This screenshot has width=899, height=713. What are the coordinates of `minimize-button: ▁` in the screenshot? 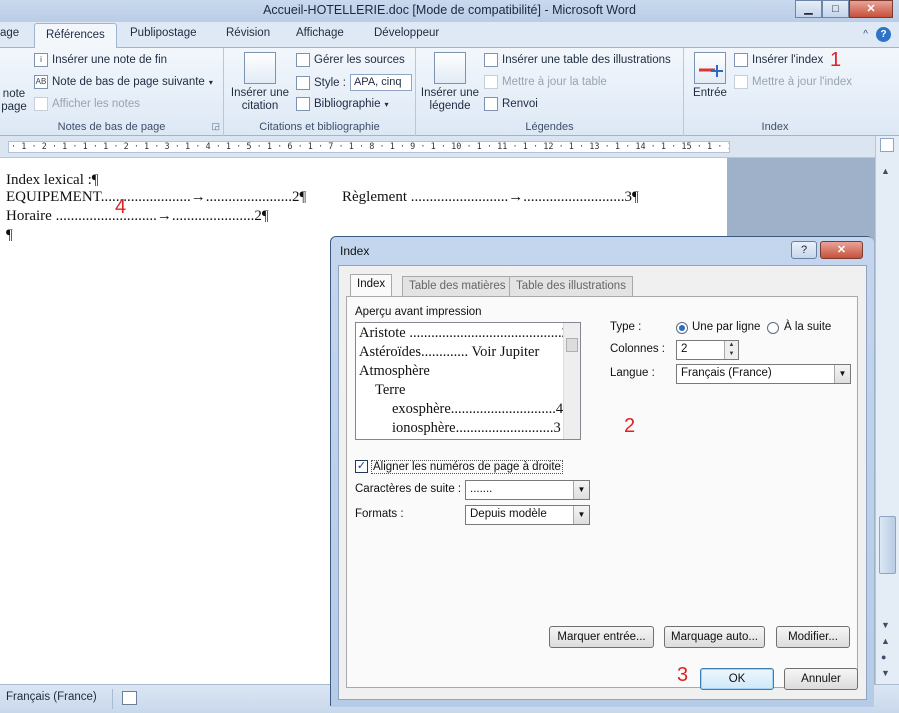 It's located at (808, 9).